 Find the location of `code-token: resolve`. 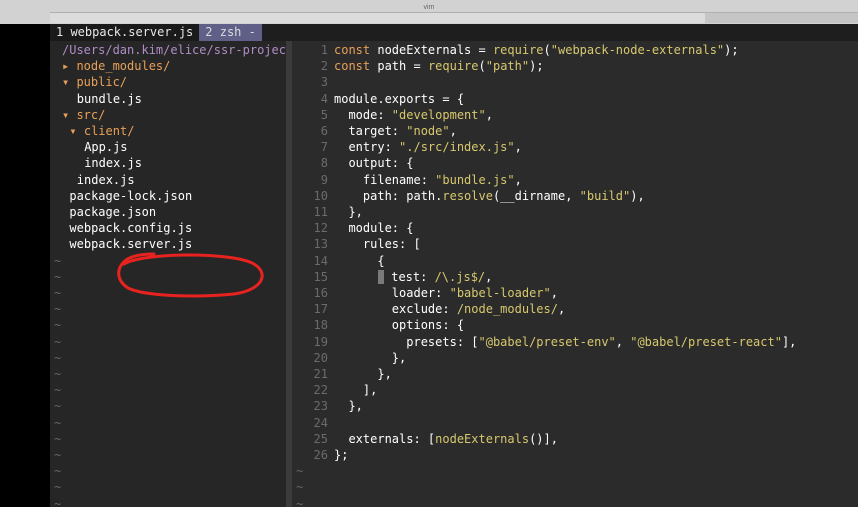

code-token: resolve is located at coordinates (467, 195).